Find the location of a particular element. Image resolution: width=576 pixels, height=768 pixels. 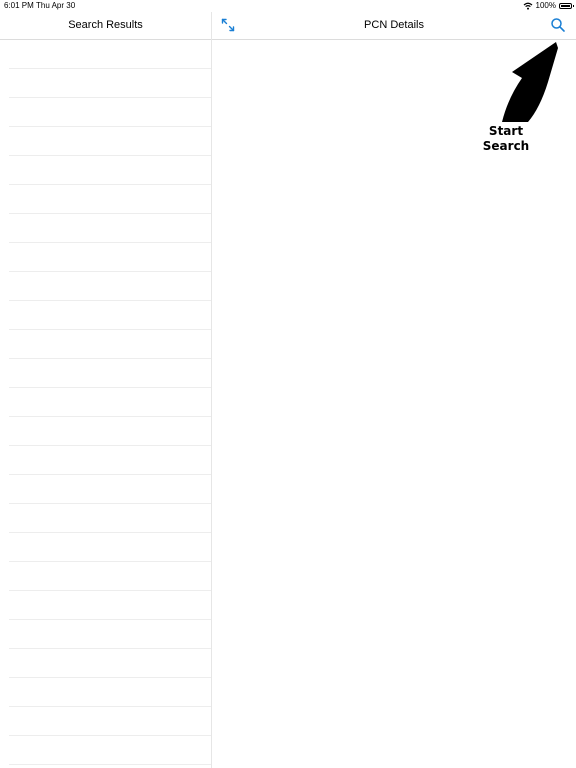

battery-percent: 100% is located at coordinates (545, 5).